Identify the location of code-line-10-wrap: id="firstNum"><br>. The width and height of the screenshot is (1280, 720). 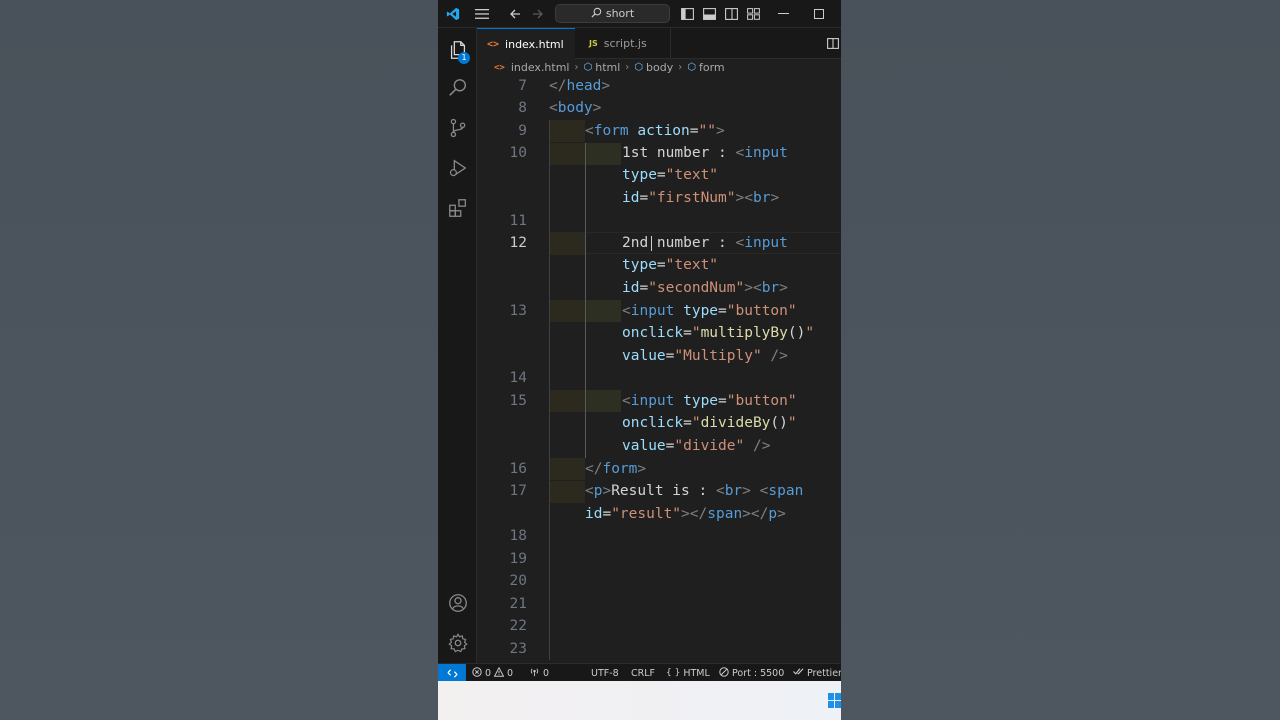
(701, 198).